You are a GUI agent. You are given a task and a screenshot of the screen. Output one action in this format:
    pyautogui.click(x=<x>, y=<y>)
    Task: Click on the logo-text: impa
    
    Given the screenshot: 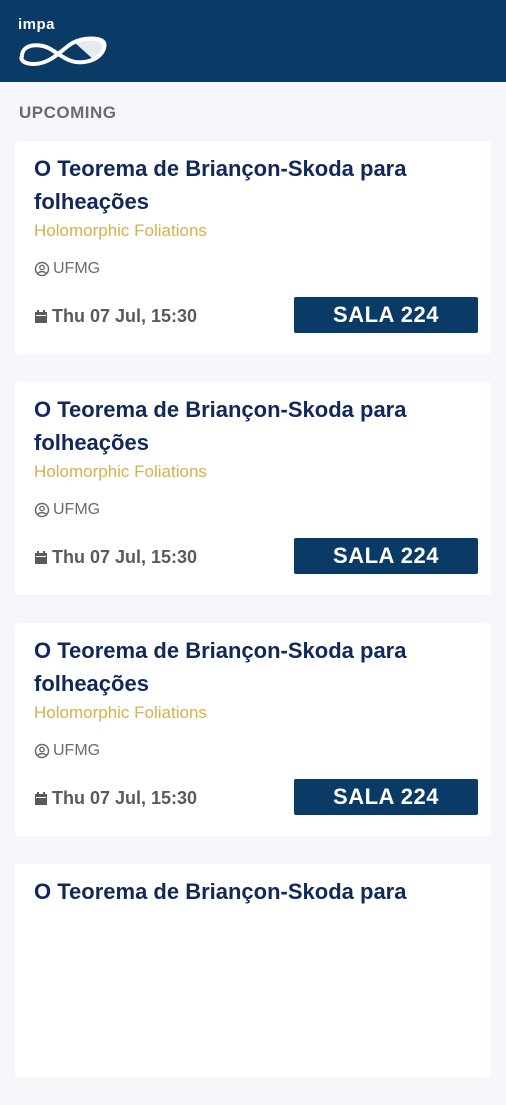 What is the action you would take?
    pyautogui.click(x=37, y=24)
    